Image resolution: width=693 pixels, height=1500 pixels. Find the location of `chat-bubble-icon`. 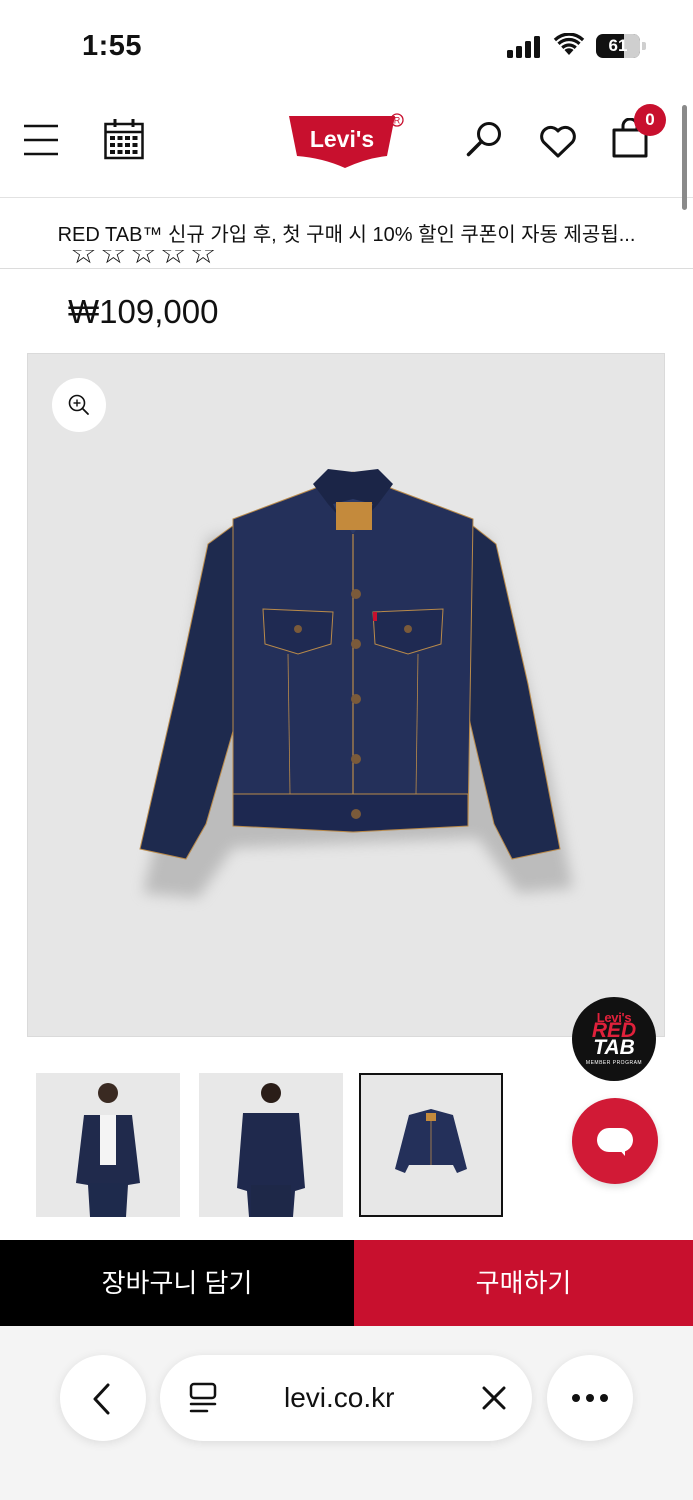

chat-bubble-icon is located at coordinates (615, 1140).